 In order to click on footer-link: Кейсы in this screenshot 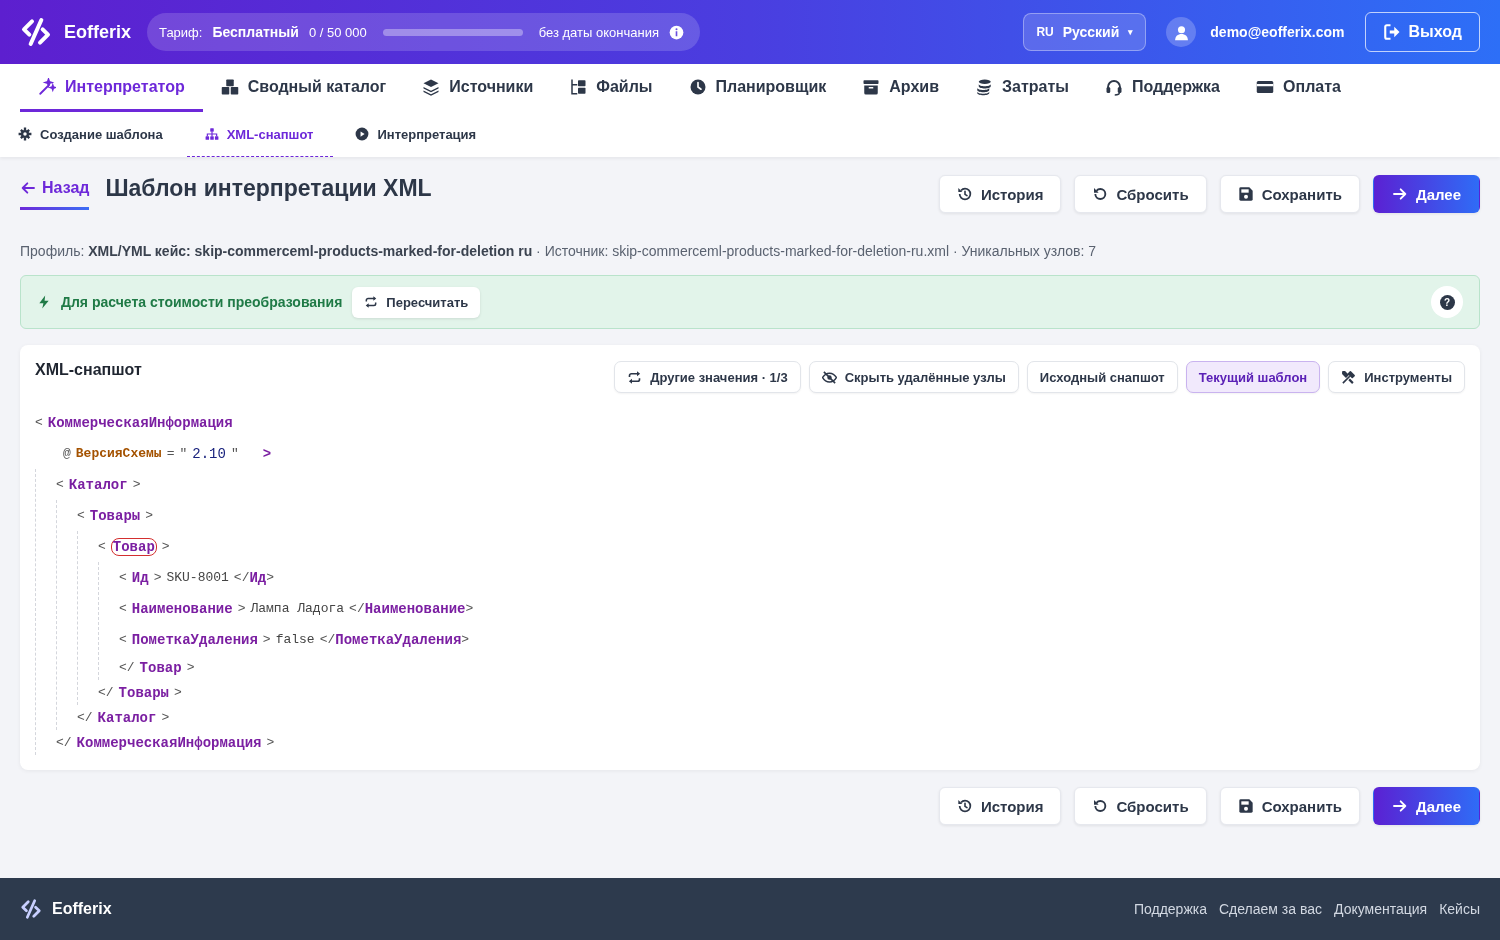, I will do `click(1459, 909)`.